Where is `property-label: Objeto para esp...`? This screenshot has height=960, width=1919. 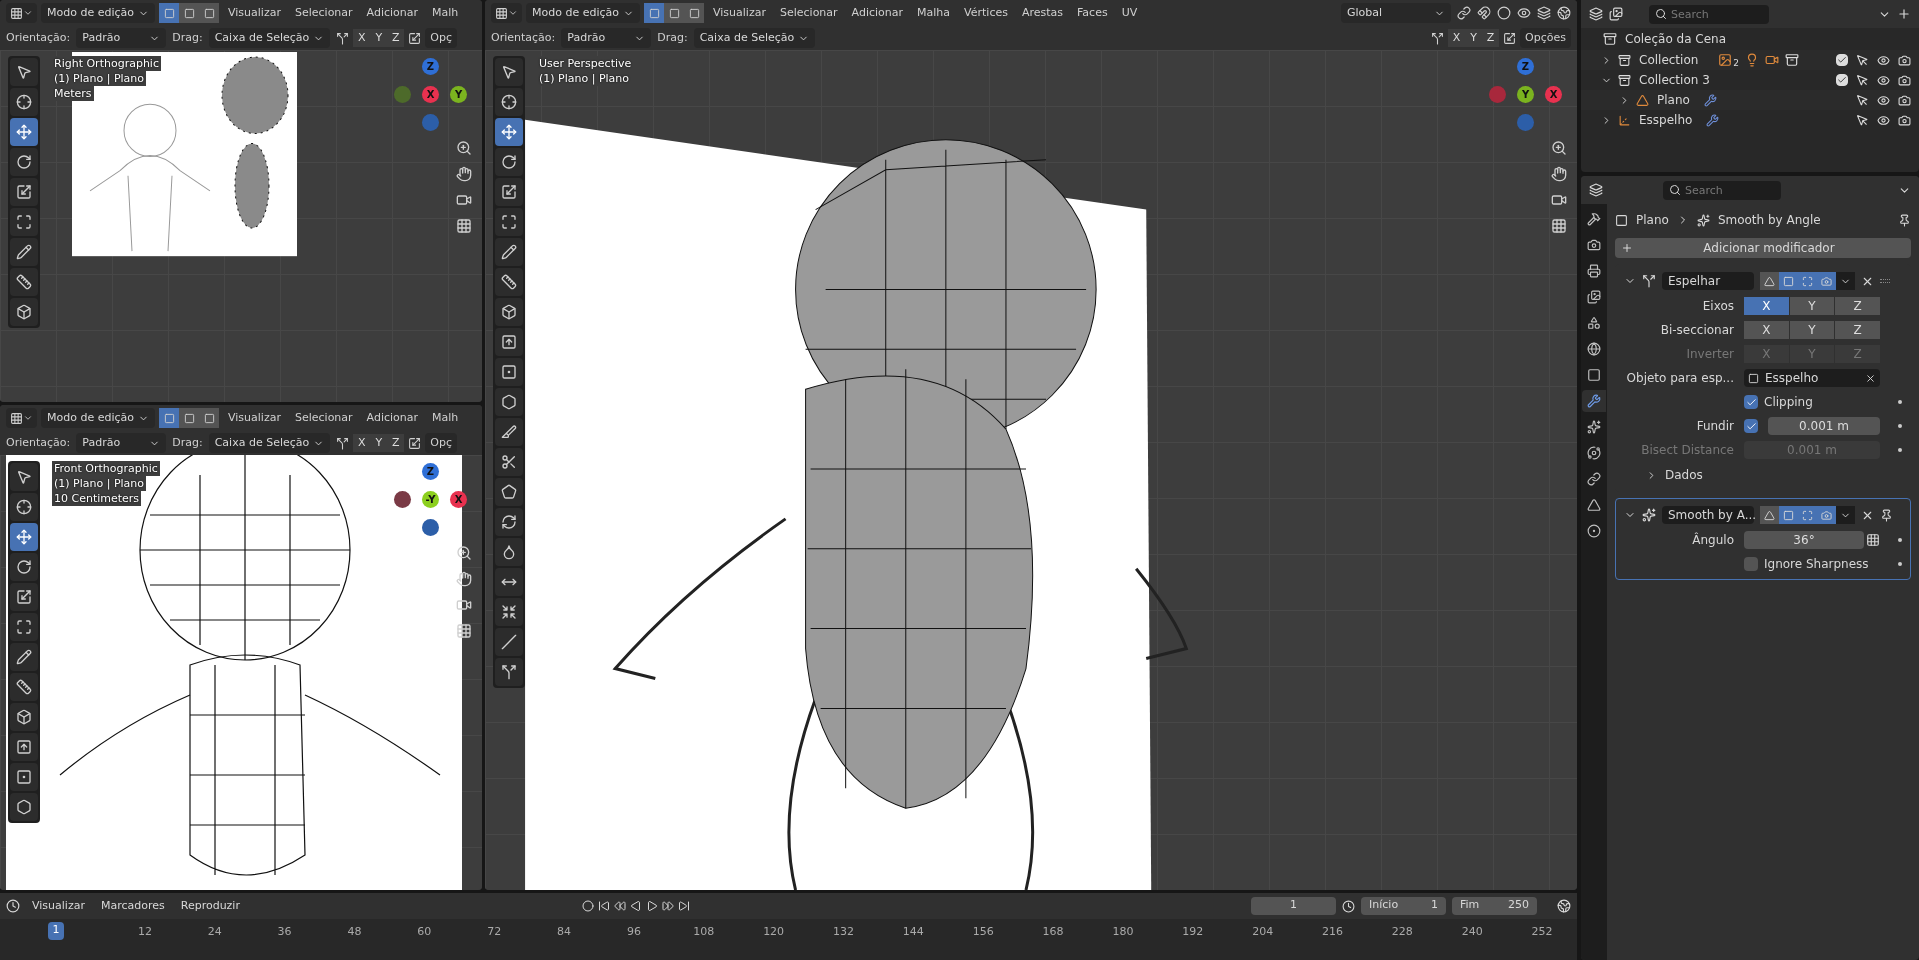
property-label: Objeto para esp... is located at coordinates (1679, 378).